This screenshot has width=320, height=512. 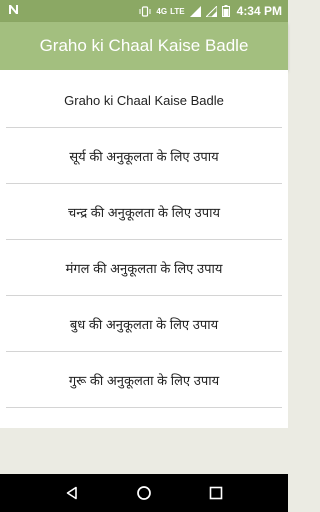 I want to click on vibrate-icon, so click(x=145, y=11).